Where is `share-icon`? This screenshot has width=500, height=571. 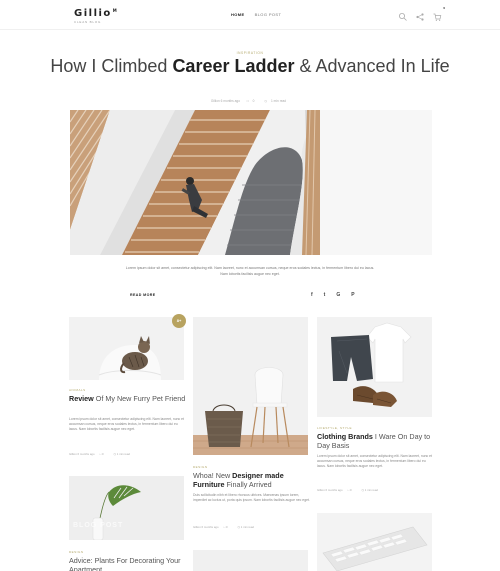
share-icon is located at coordinates (420, 15).